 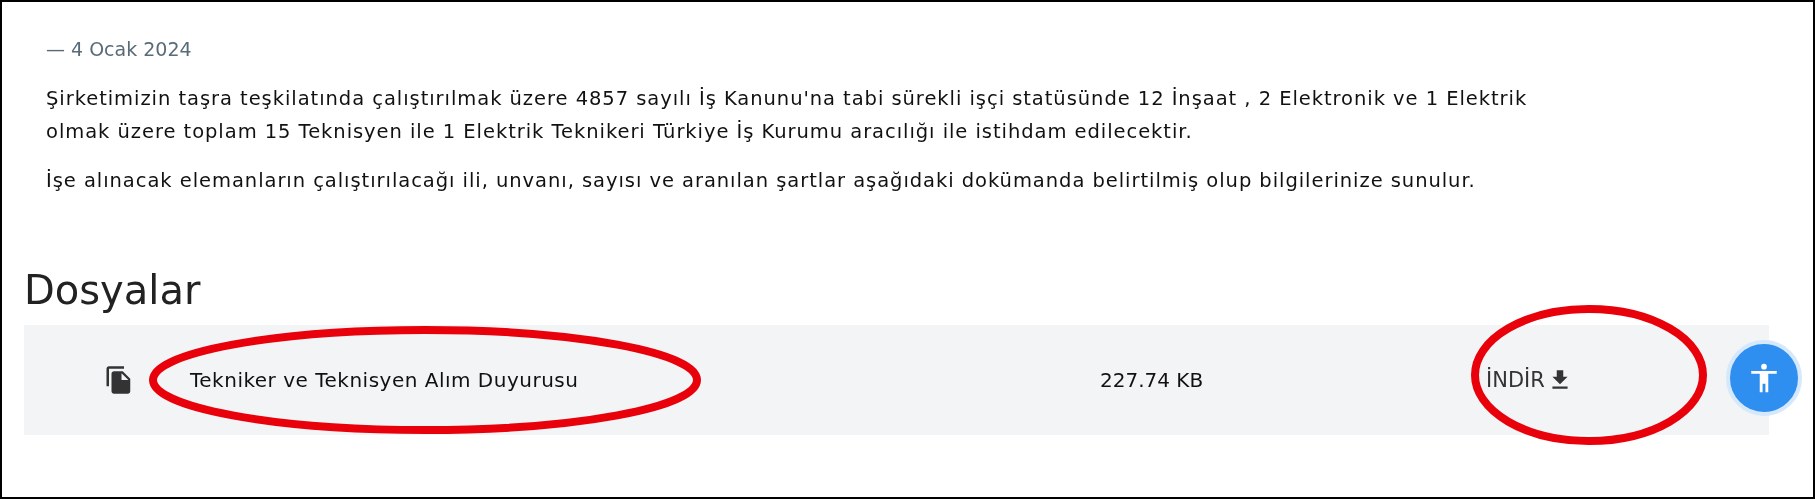 What do you see at coordinates (119, 49) in the screenshot?
I see `post-date: — 4 Ocak 2024` at bounding box center [119, 49].